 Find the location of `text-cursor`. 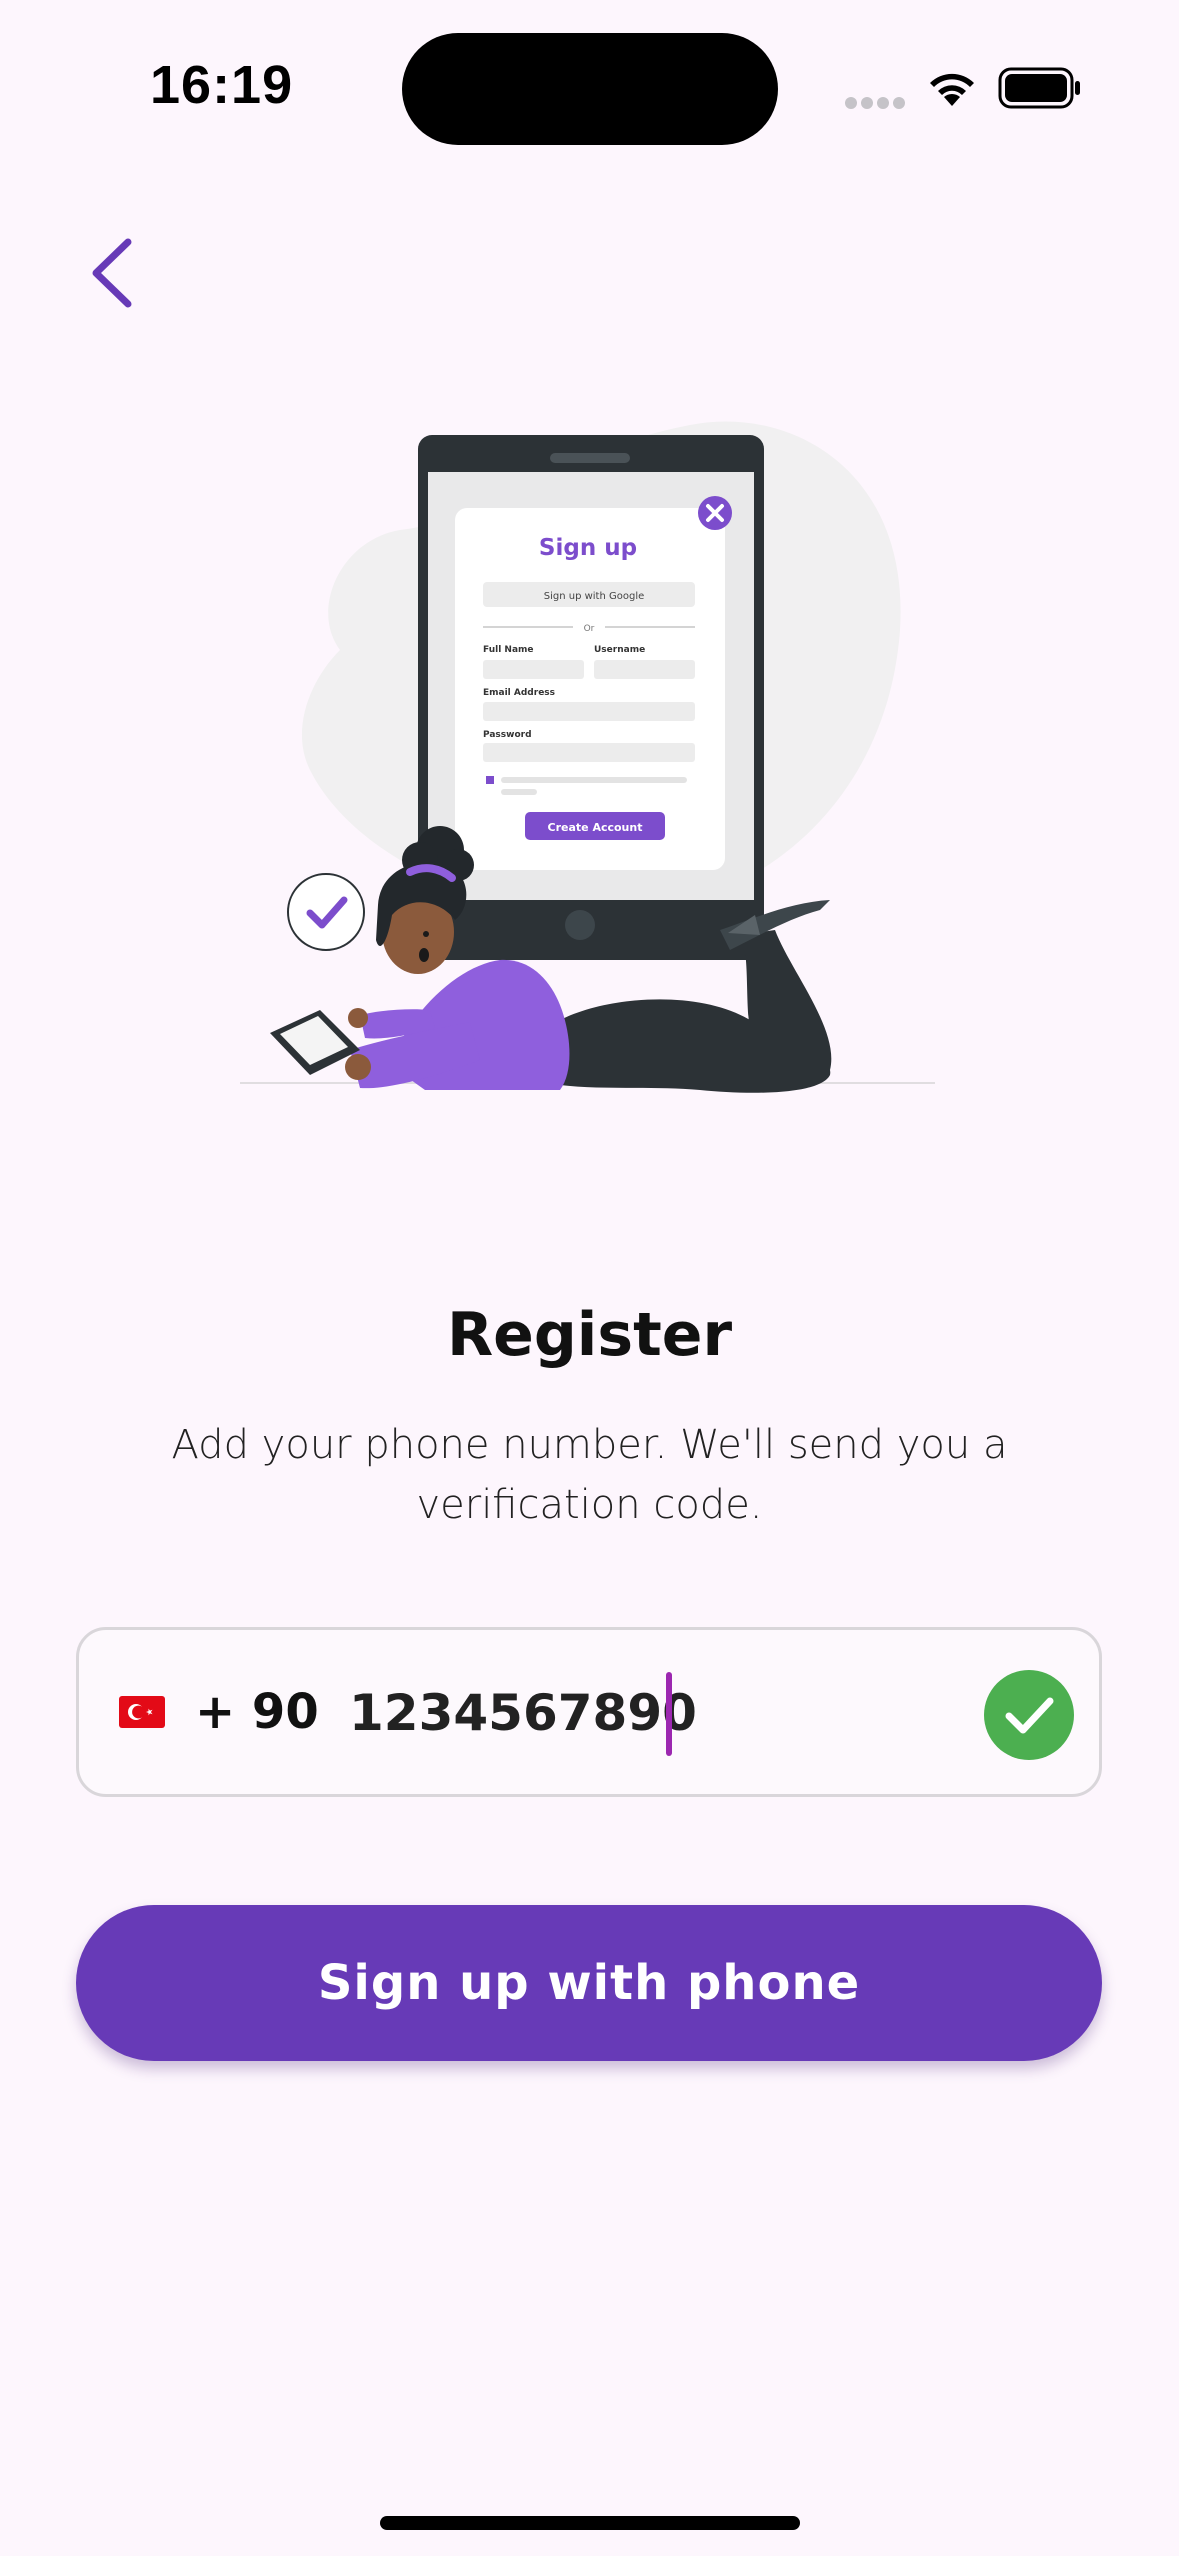

text-cursor is located at coordinates (669, 1714).